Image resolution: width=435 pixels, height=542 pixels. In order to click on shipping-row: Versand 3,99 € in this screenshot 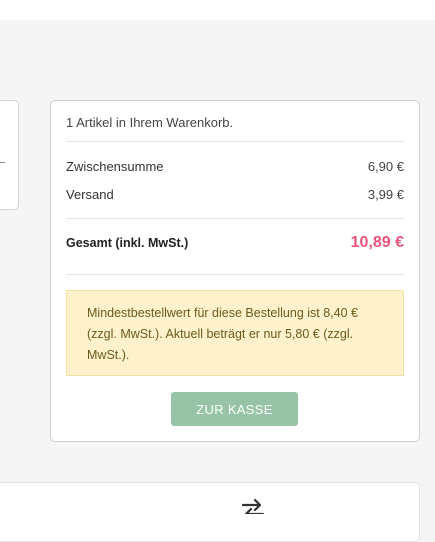, I will do `click(235, 194)`.